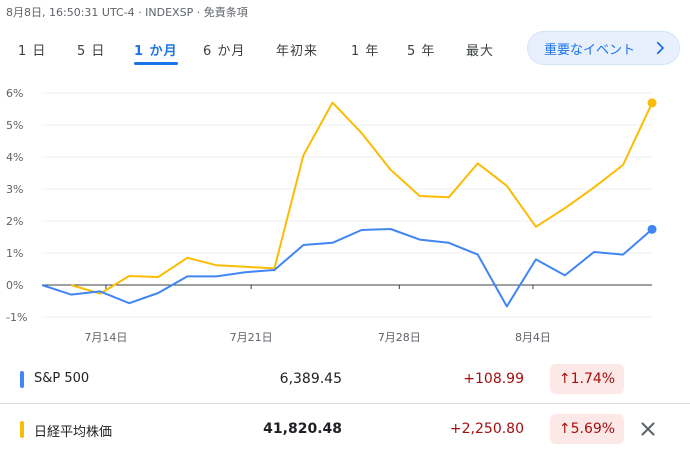 The height and width of the screenshot is (458, 690). I want to click on divider, so click(345, 403).